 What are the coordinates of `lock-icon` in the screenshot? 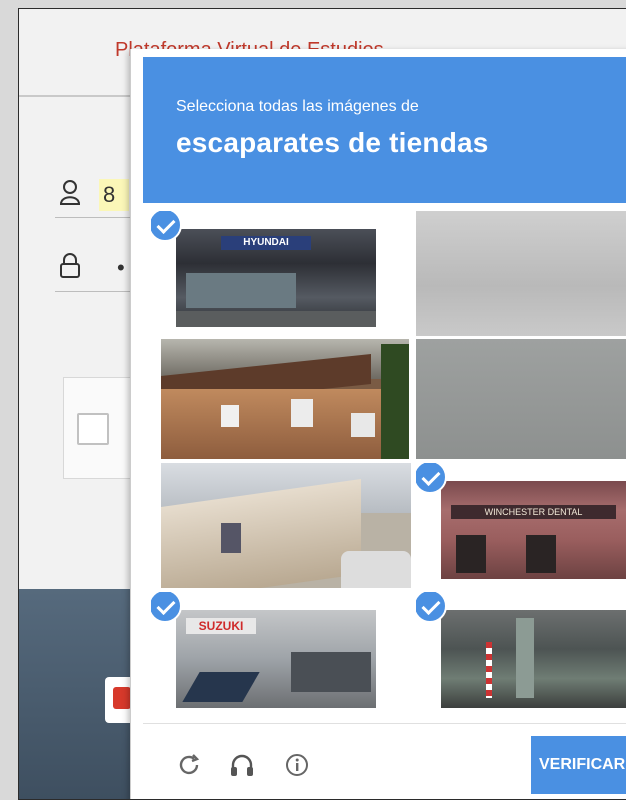 It's located at (70, 269).